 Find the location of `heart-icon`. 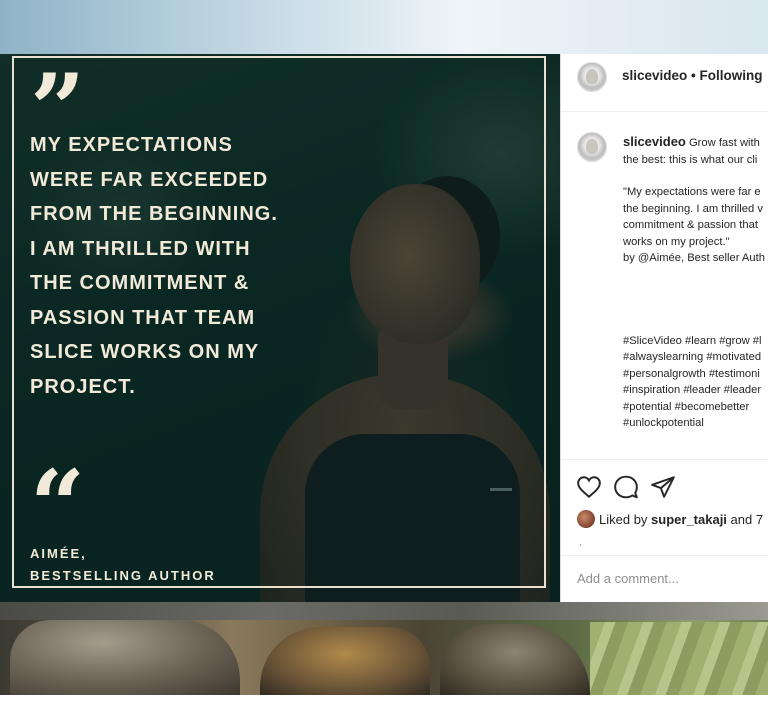

heart-icon is located at coordinates (589, 487).